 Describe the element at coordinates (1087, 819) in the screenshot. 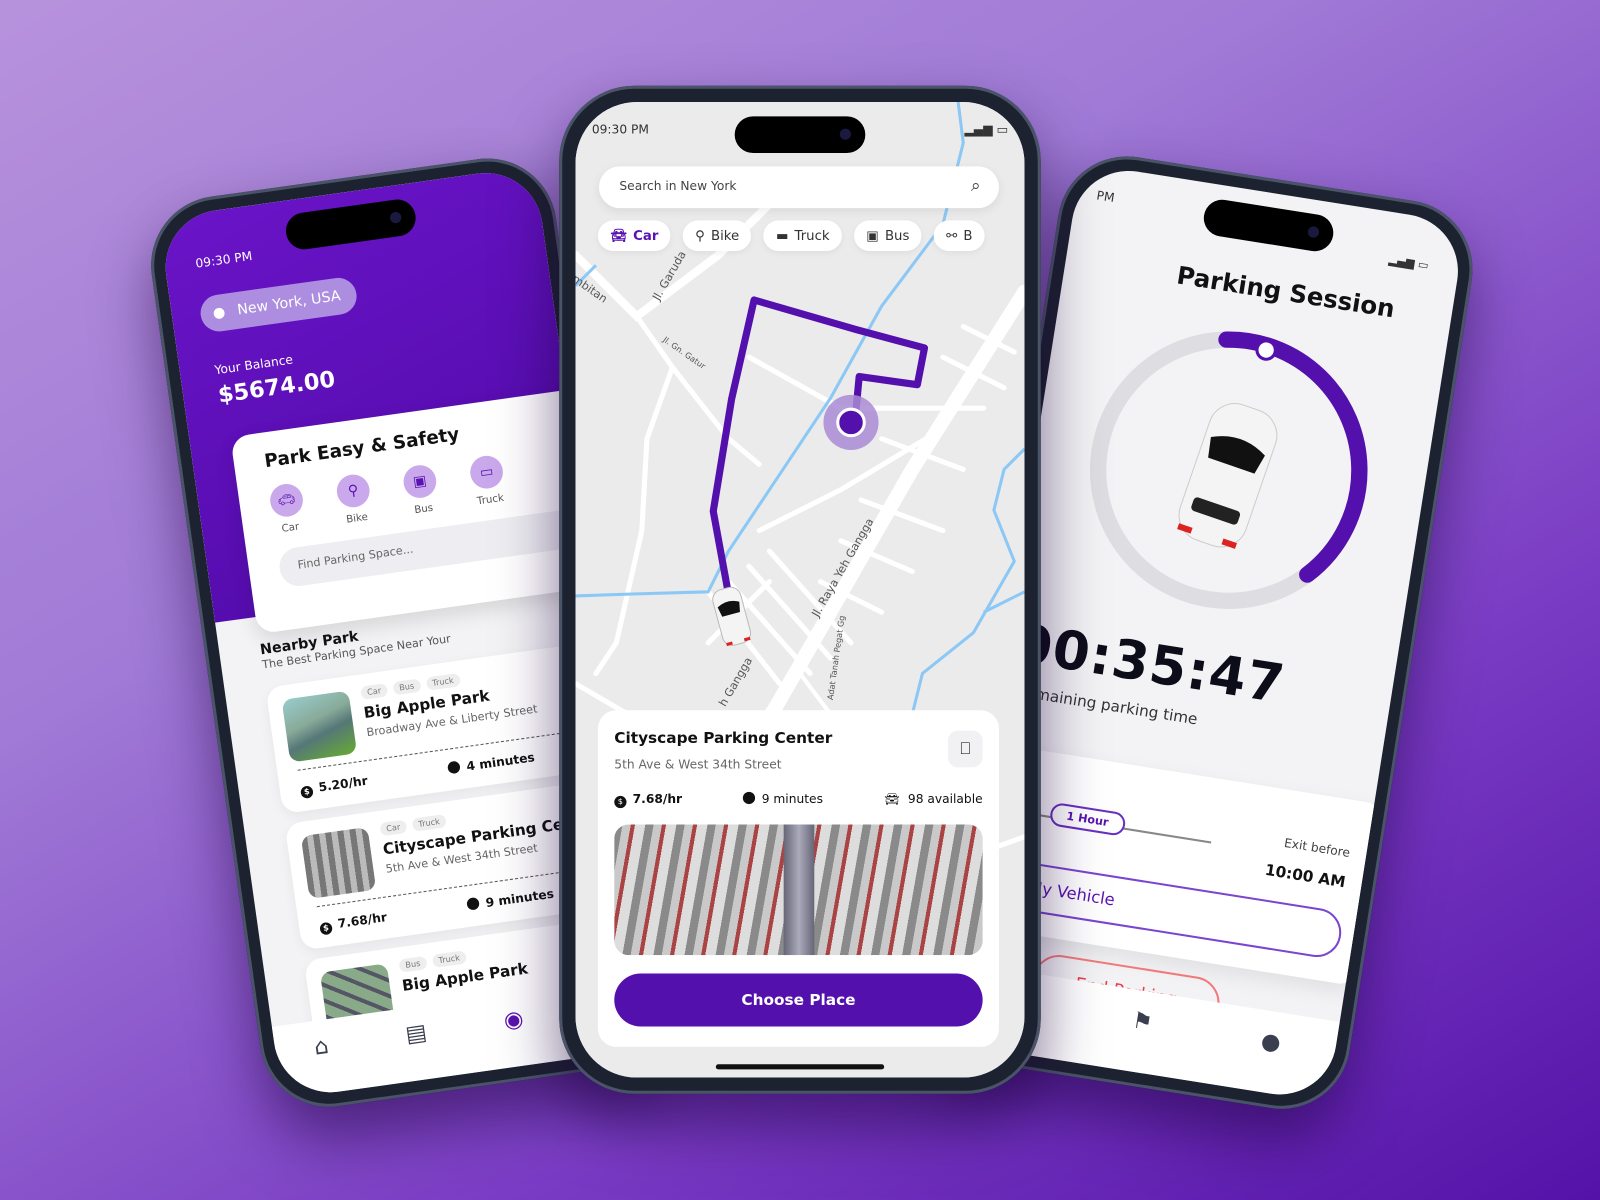

I see `duration-handle: 1 Hour` at that location.